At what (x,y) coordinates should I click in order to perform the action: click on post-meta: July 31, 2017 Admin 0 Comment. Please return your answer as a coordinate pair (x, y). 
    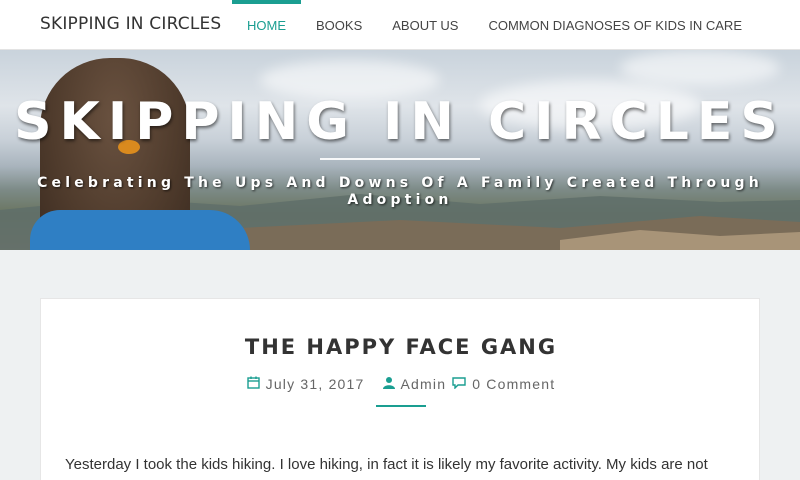
    Looking at the image, I should click on (401, 384).